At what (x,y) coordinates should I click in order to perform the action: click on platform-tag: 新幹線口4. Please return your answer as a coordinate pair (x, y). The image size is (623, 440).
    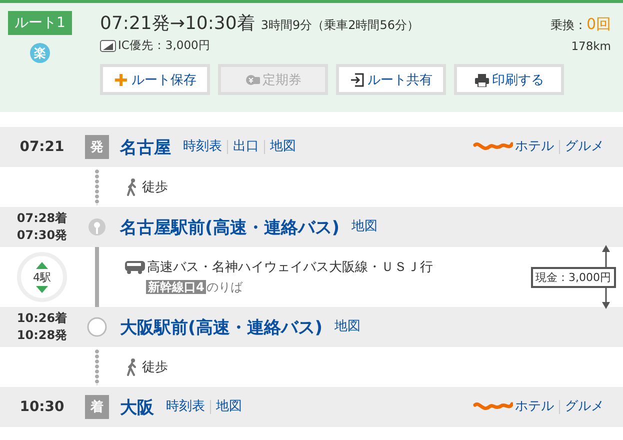
    Looking at the image, I should click on (176, 287).